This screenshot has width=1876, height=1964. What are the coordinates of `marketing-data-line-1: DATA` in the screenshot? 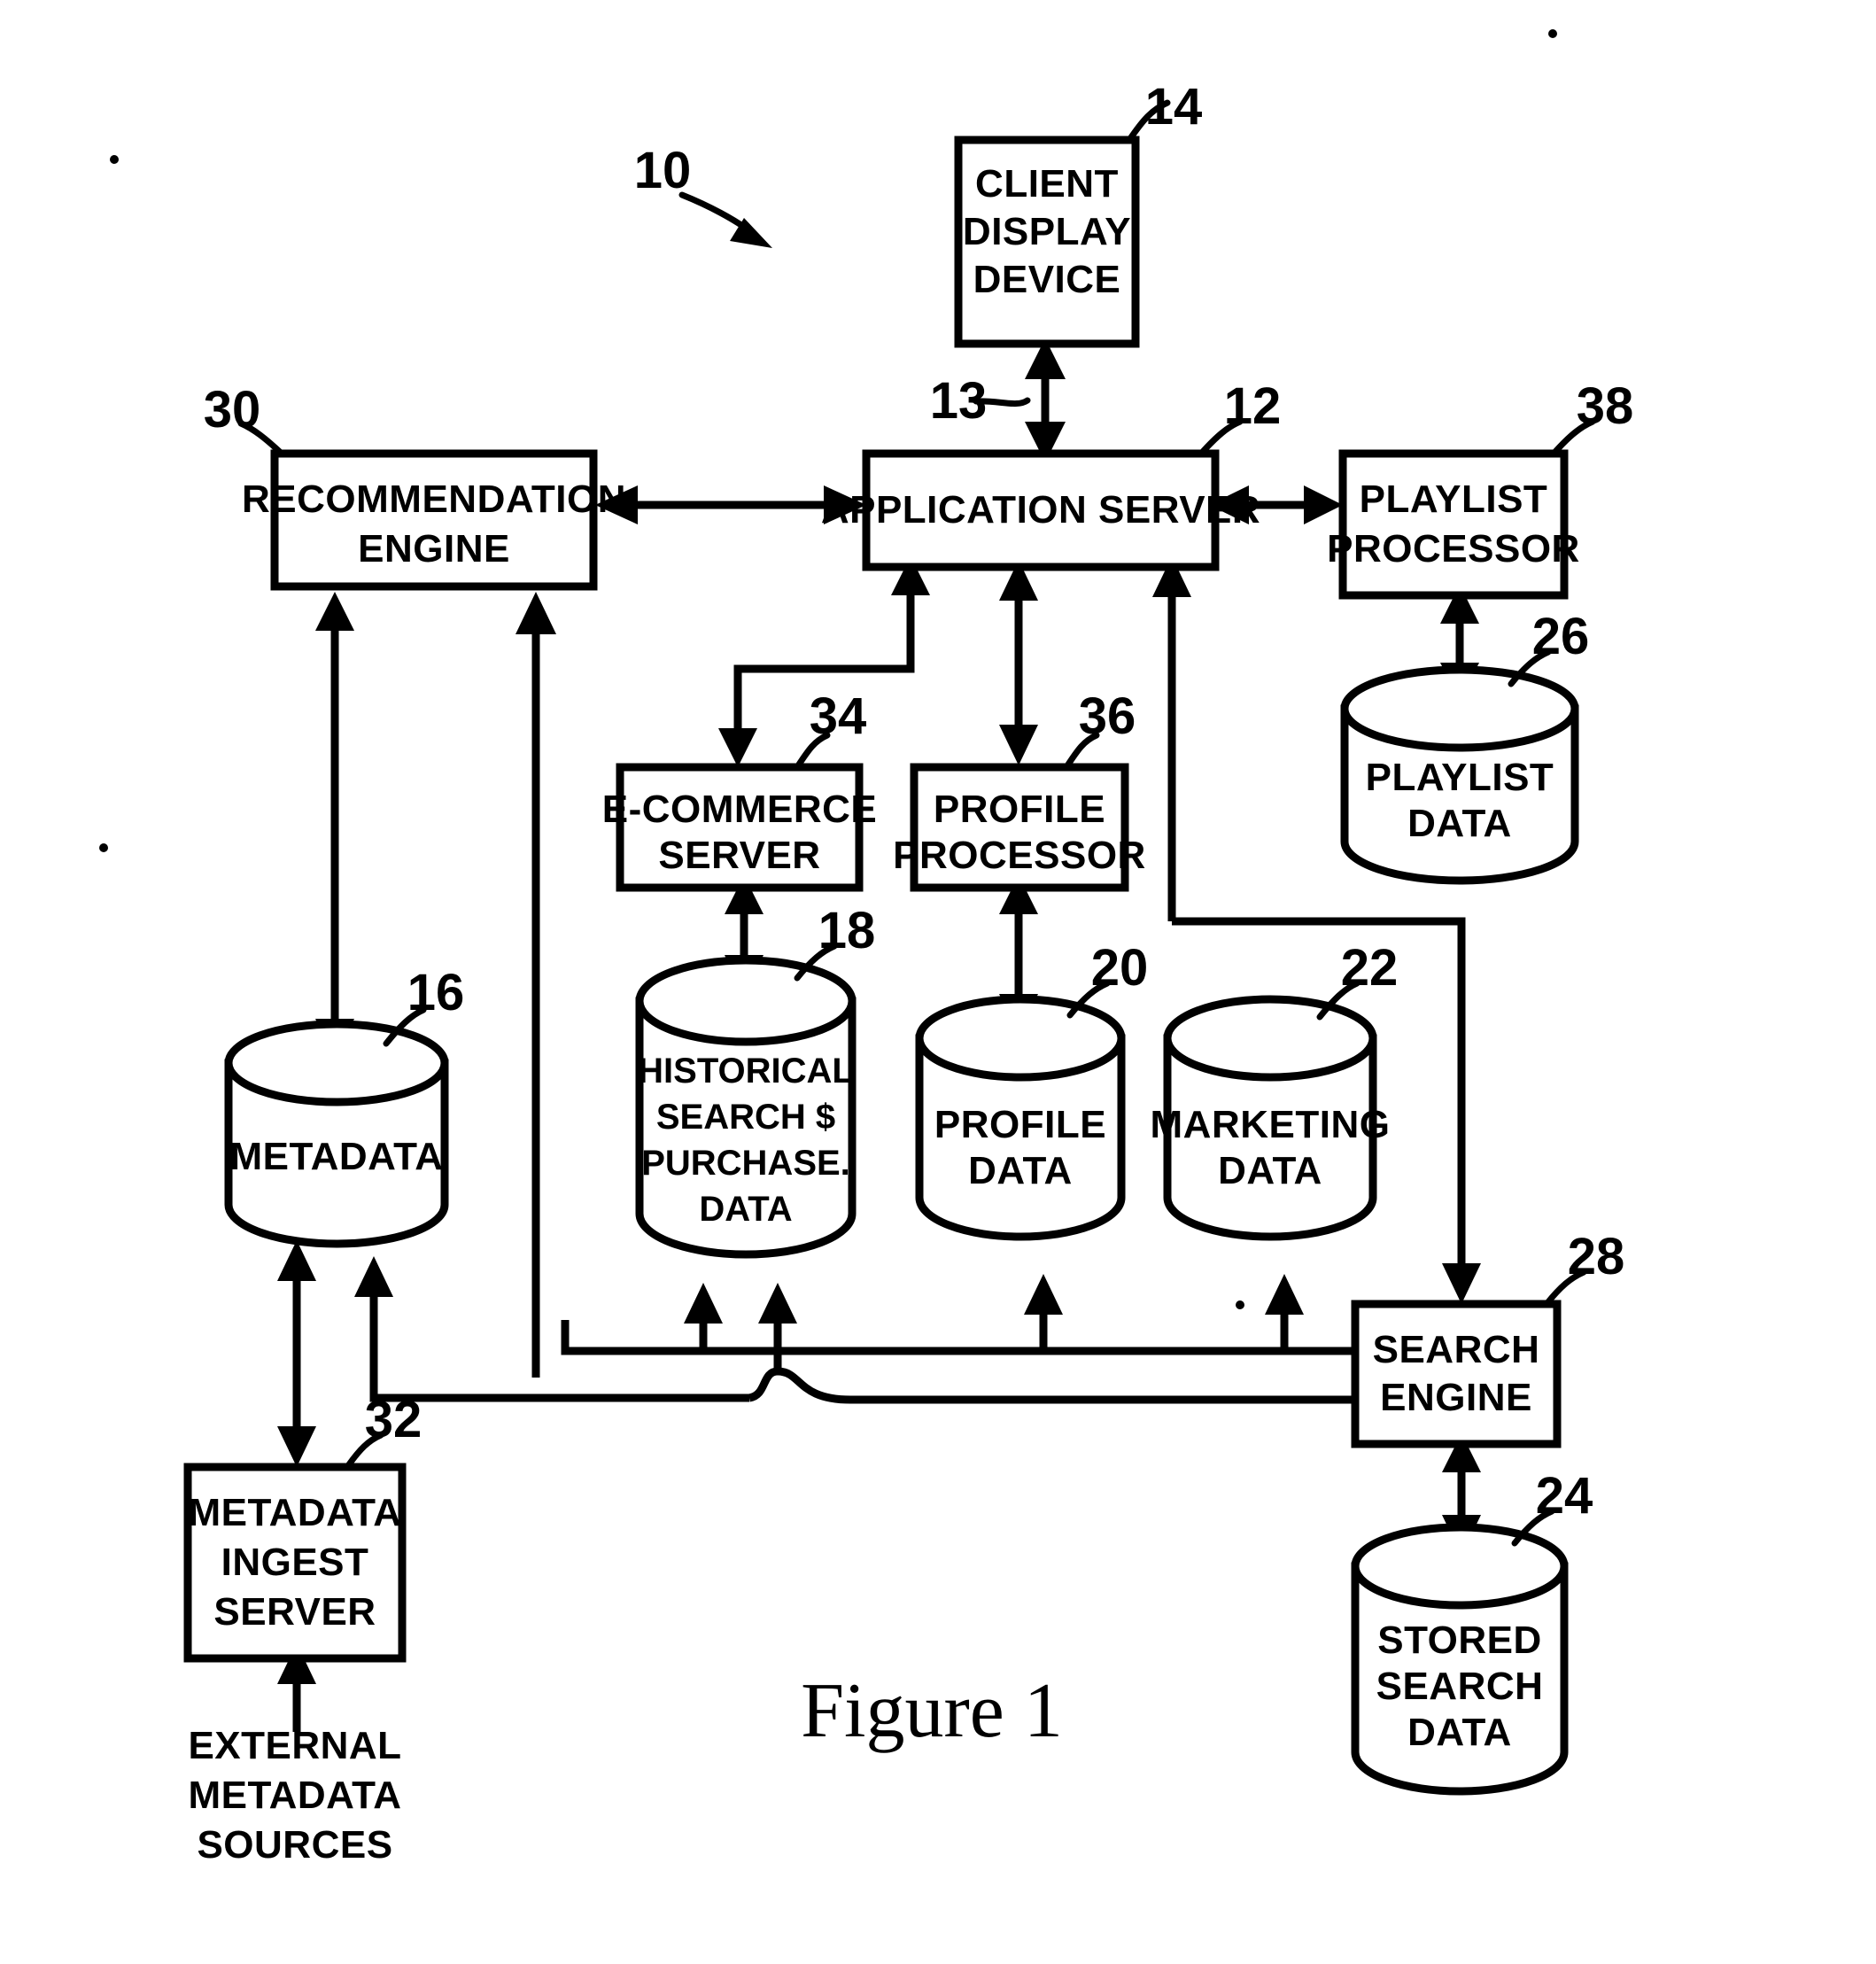 It's located at (1270, 1170).